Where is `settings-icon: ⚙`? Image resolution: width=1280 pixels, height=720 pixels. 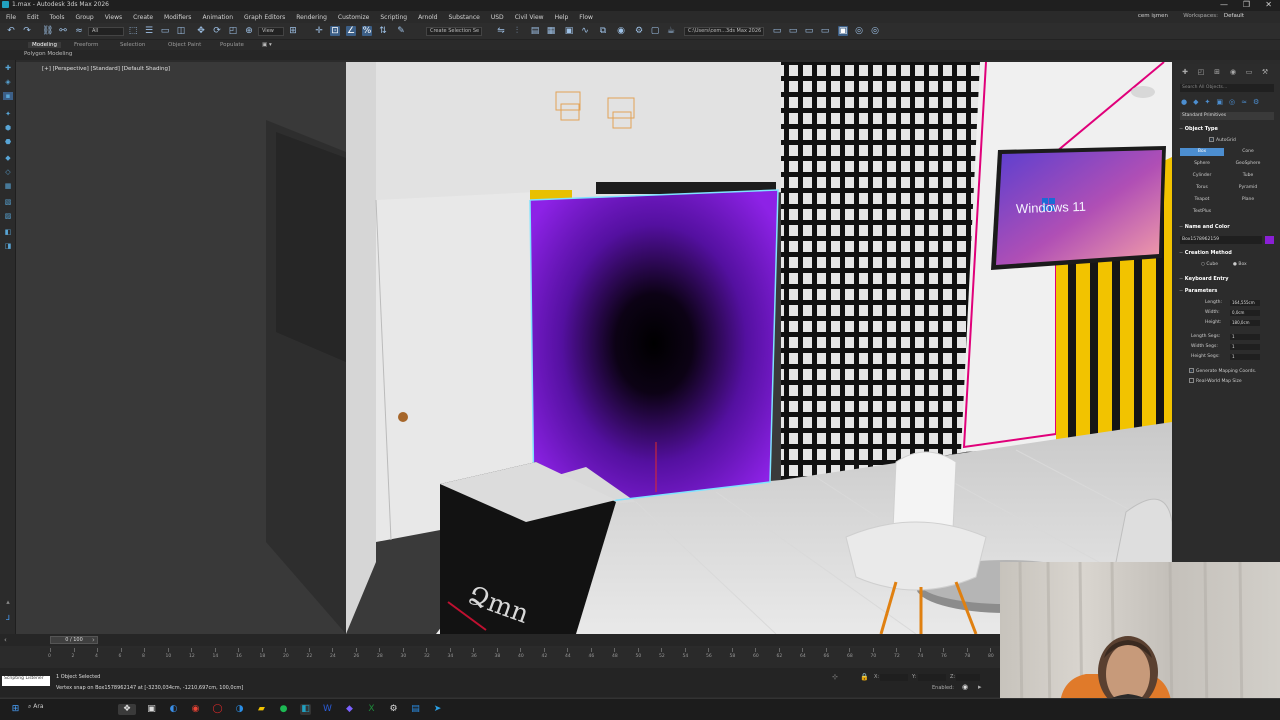
settings-icon: ⚙ is located at coordinates (393, 709).